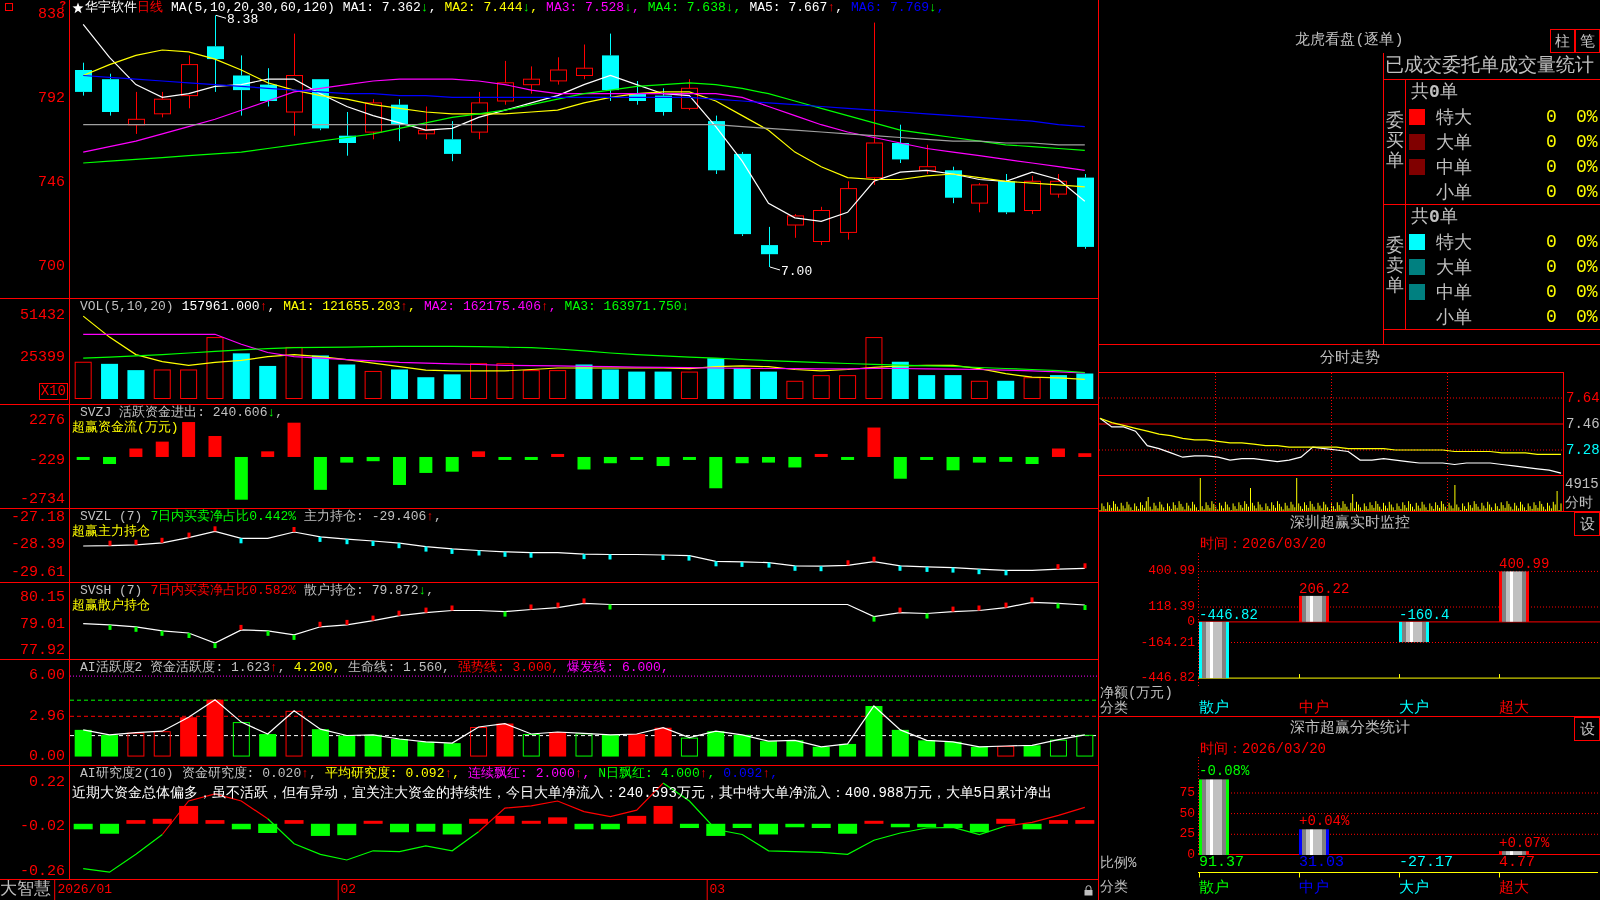 Image resolution: width=1600 pixels, height=900 pixels. What do you see at coordinates (1349, 358) in the screenshot?
I see `panel-title: 分时走势` at bounding box center [1349, 358].